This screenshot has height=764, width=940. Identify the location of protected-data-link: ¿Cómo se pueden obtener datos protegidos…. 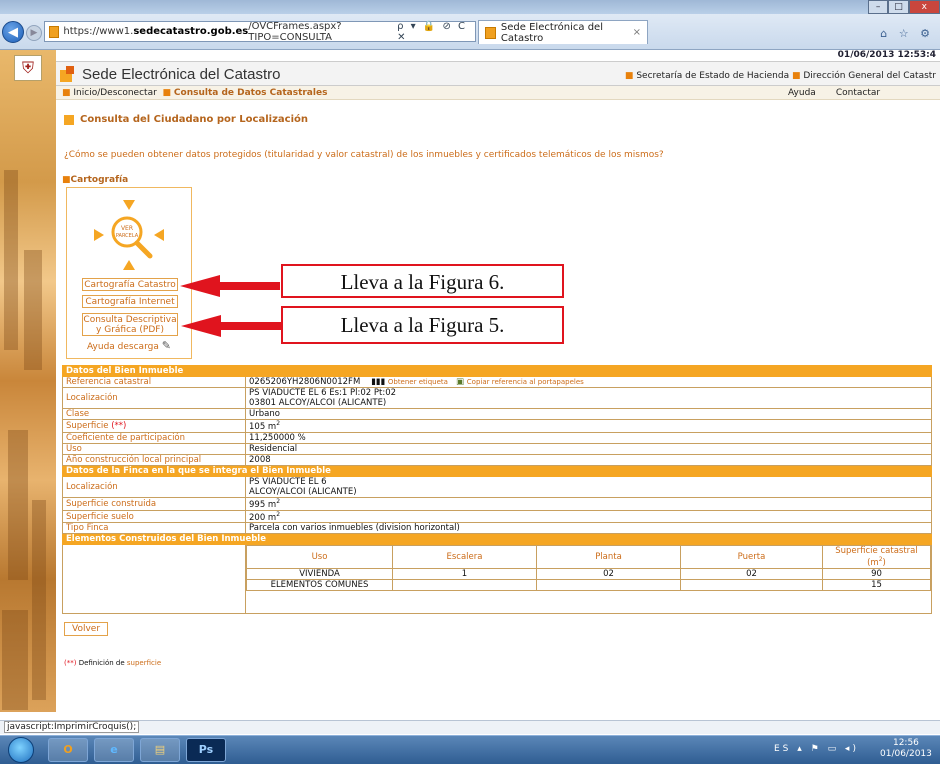
(364, 155).